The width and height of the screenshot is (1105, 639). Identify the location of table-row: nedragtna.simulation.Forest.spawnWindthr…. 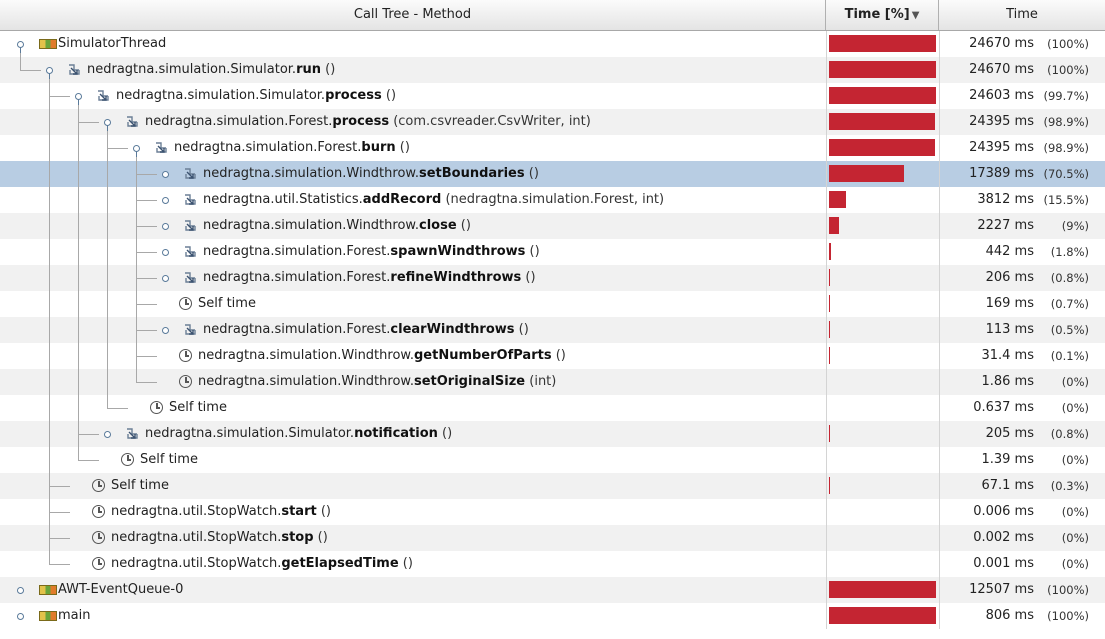
(552, 252).